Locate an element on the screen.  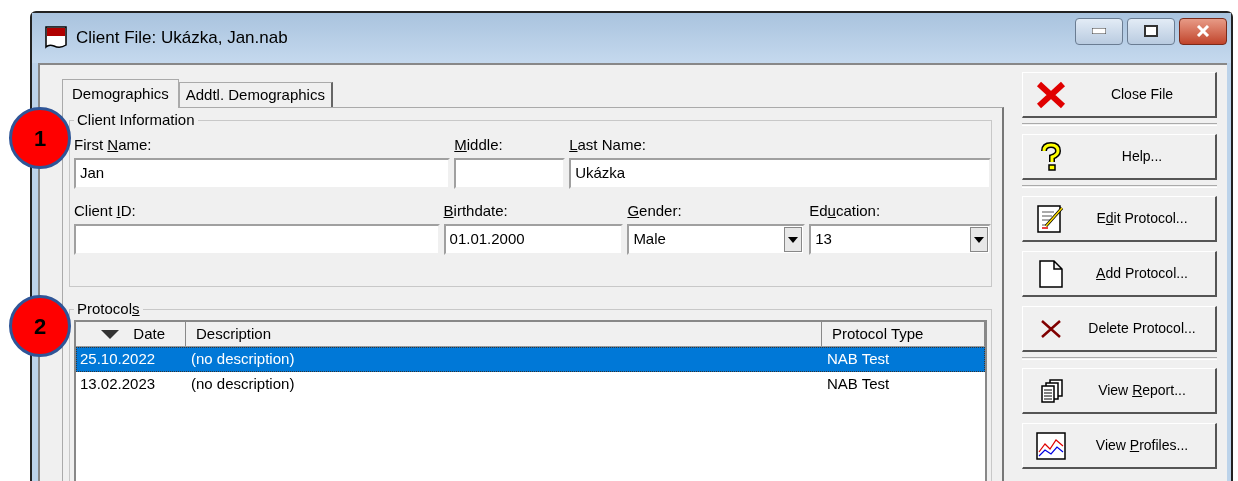
text-field: Ukázka is located at coordinates (780, 173).